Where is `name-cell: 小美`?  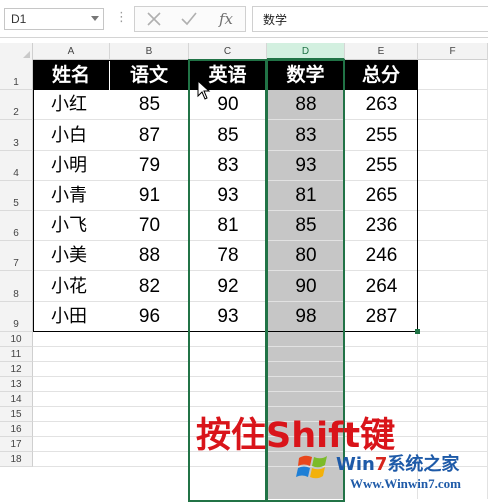
name-cell: 小美 is located at coordinates (71, 256).